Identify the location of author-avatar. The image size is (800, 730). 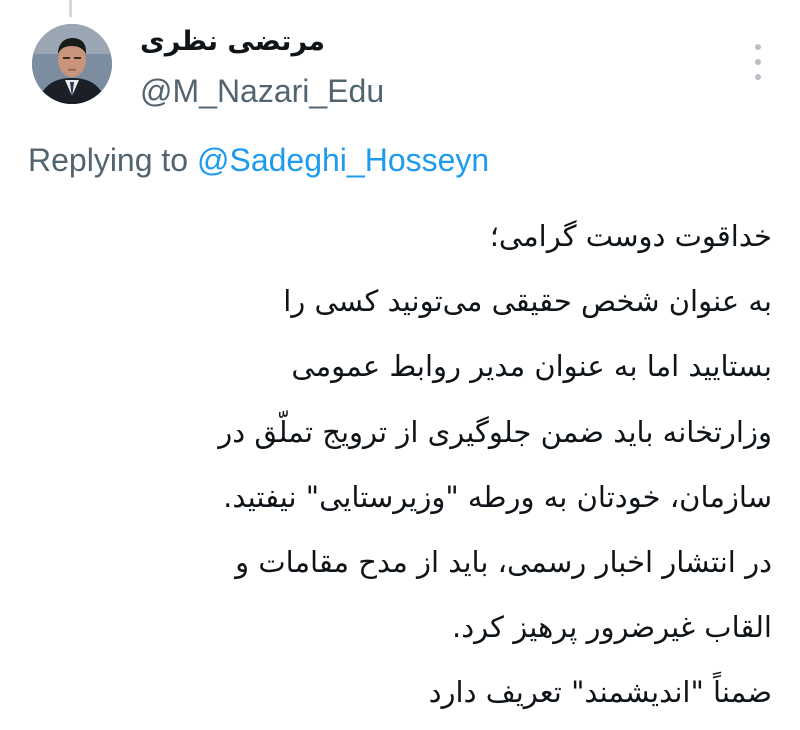
(72, 64).